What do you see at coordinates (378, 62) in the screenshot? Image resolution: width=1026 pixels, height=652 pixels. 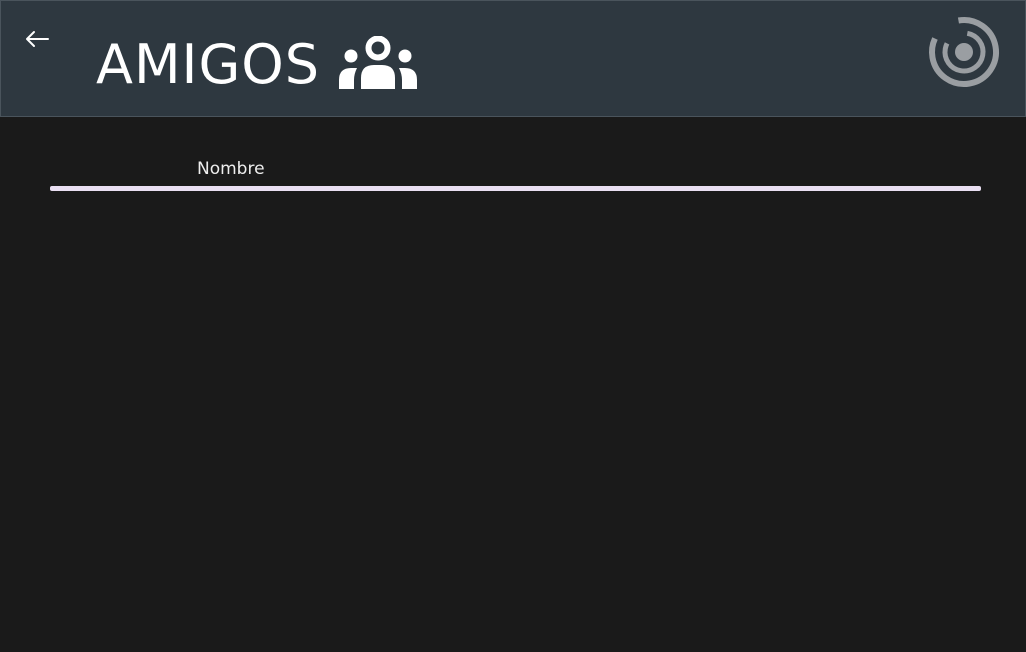 I see `users-group-icon` at bounding box center [378, 62].